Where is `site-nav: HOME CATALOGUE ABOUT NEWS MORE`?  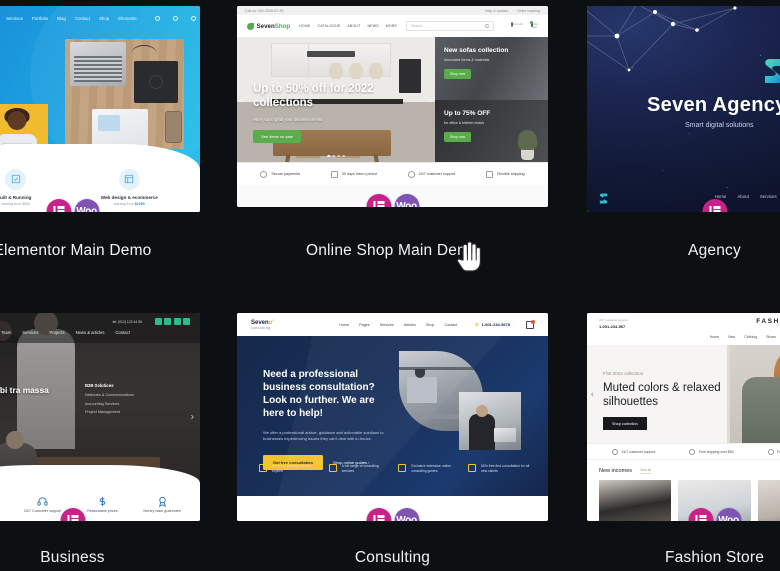 site-nav: HOME CATALOGUE ABOUT NEWS MORE is located at coordinates (348, 26).